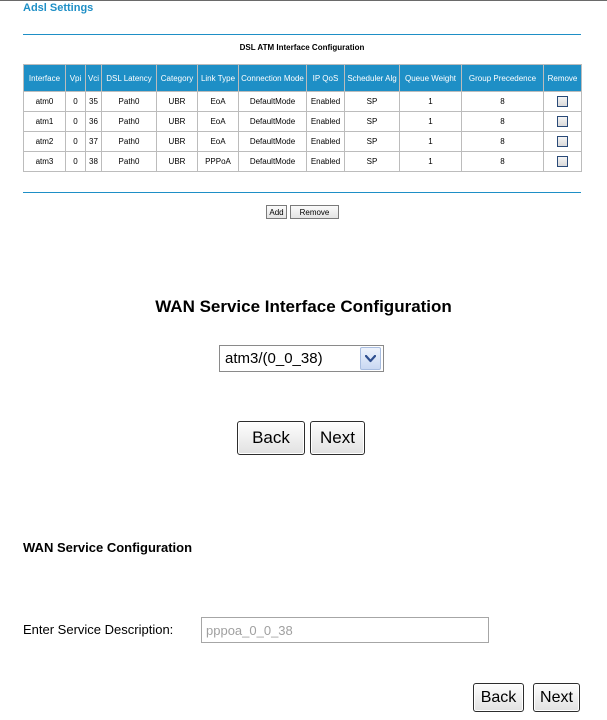 The image size is (607, 720). I want to click on interface-select: atm3/(0_0_38), so click(301, 358).